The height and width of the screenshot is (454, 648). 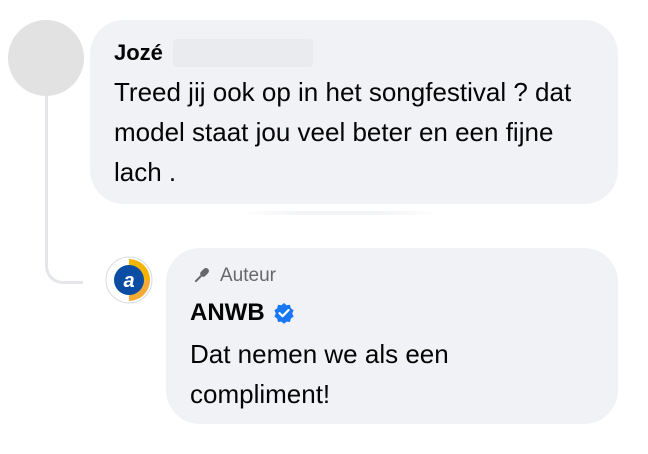 What do you see at coordinates (242, 53) in the screenshot?
I see `redacted-surname` at bounding box center [242, 53].